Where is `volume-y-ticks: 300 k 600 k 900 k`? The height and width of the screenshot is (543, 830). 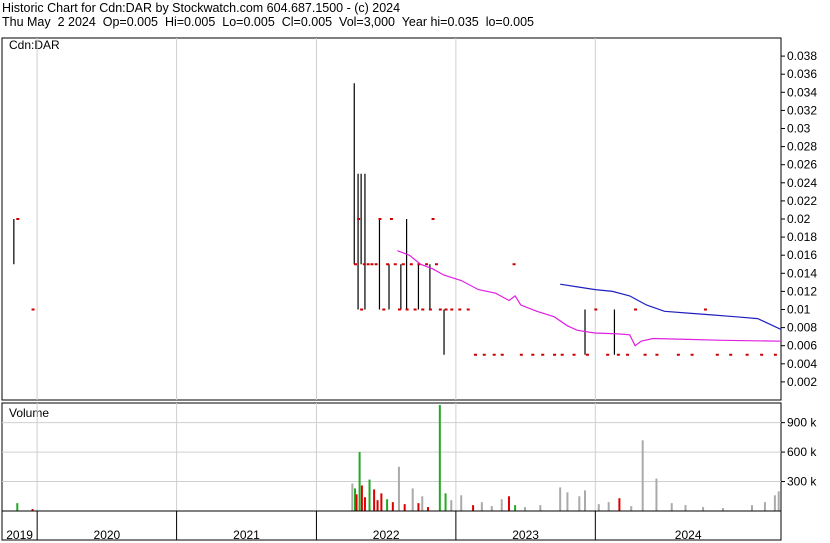
volume-y-ticks: 300 k 600 k 900 k is located at coordinates (799, 452).